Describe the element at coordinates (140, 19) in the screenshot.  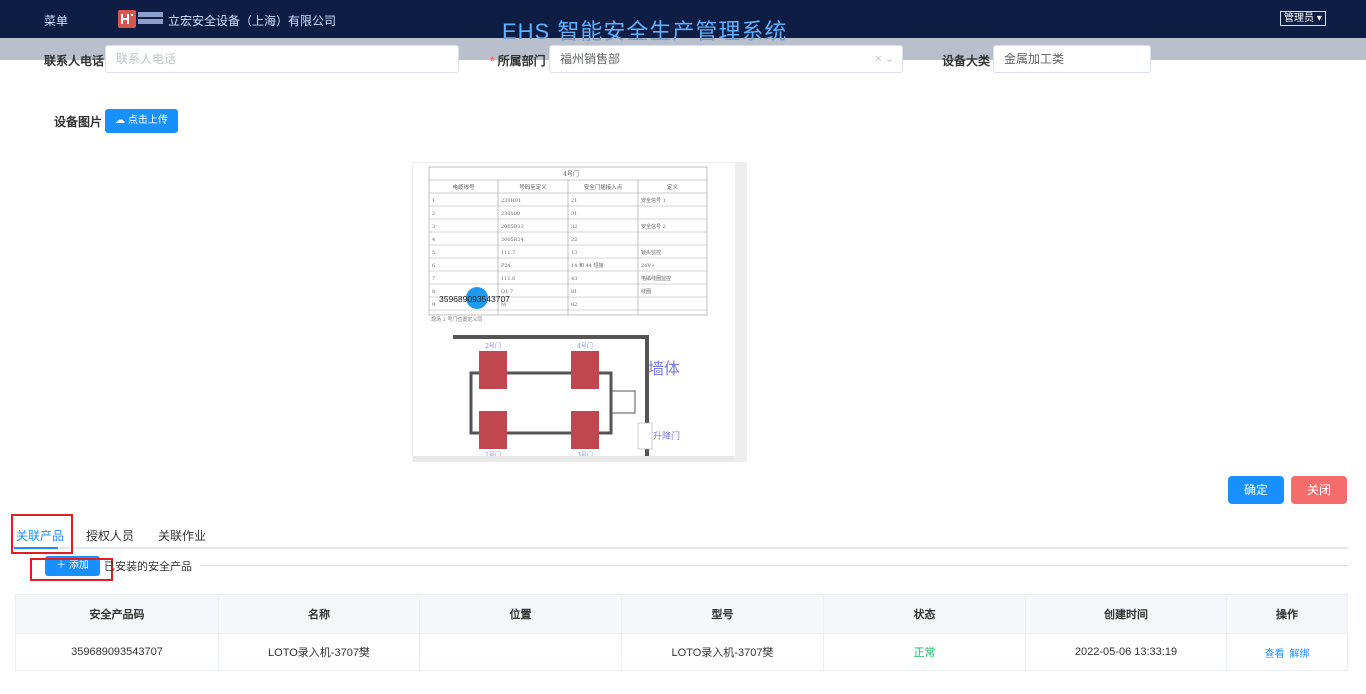
I see `company-logo` at that location.